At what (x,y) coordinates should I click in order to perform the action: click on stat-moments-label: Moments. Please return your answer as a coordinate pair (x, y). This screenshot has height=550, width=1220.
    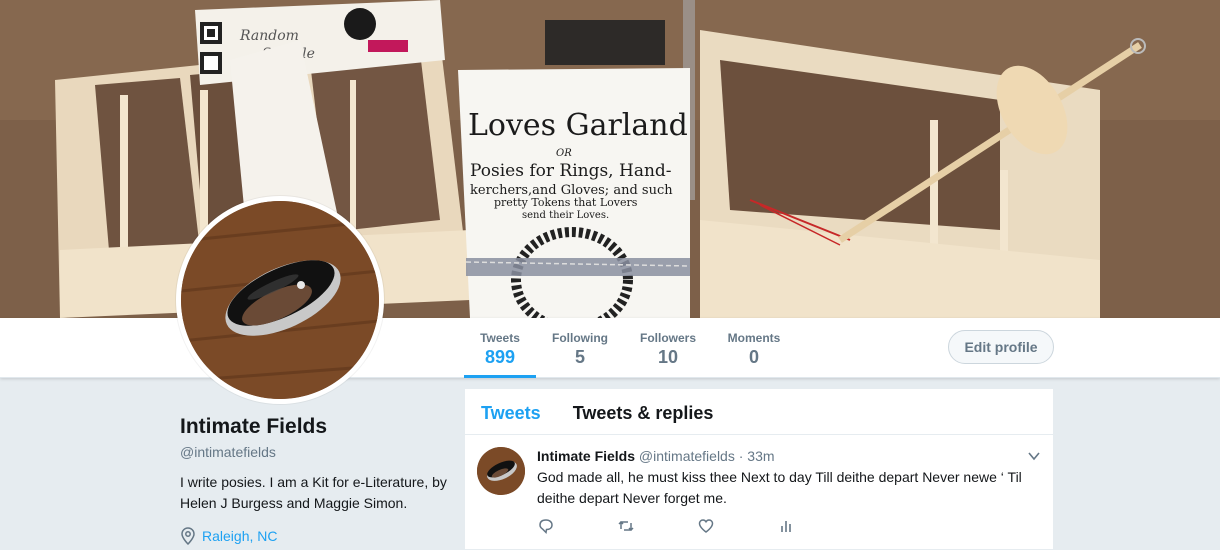
    Looking at the image, I should click on (754, 338).